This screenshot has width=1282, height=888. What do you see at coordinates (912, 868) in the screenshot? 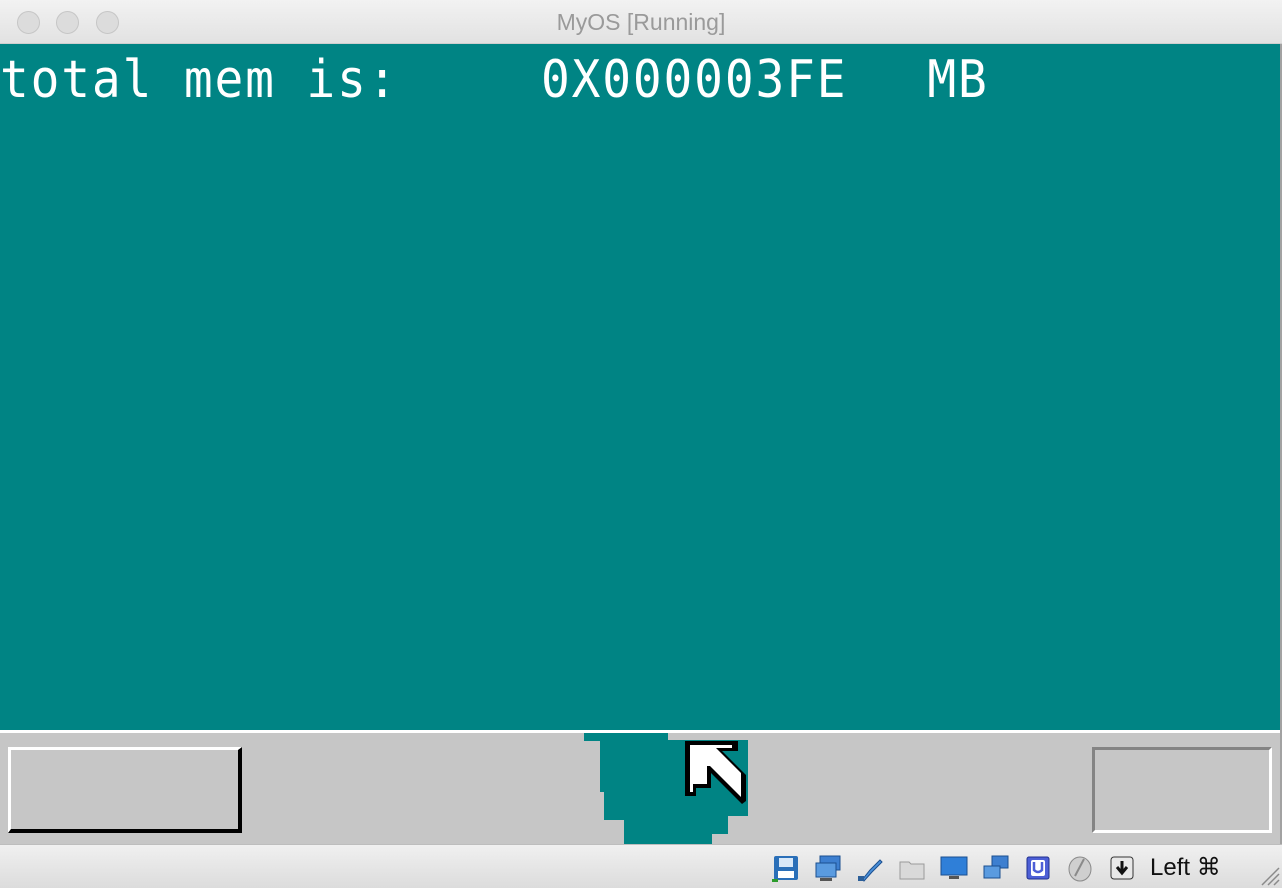
I see `shared-folders-icon` at bounding box center [912, 868].